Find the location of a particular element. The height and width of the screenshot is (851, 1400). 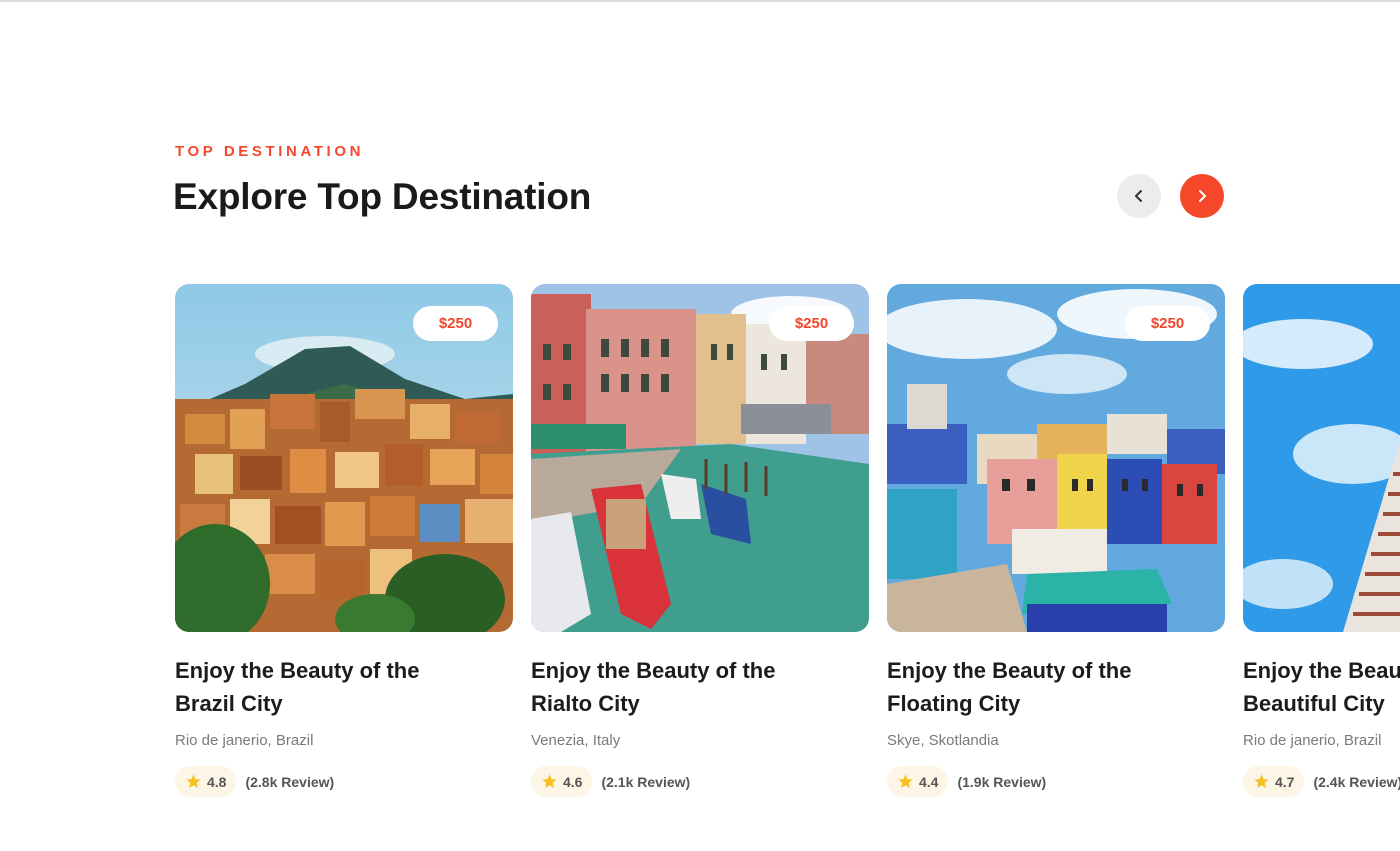

card-title: Enjoy the Beauty of the Rialto City is located at coordinates (681, 687).